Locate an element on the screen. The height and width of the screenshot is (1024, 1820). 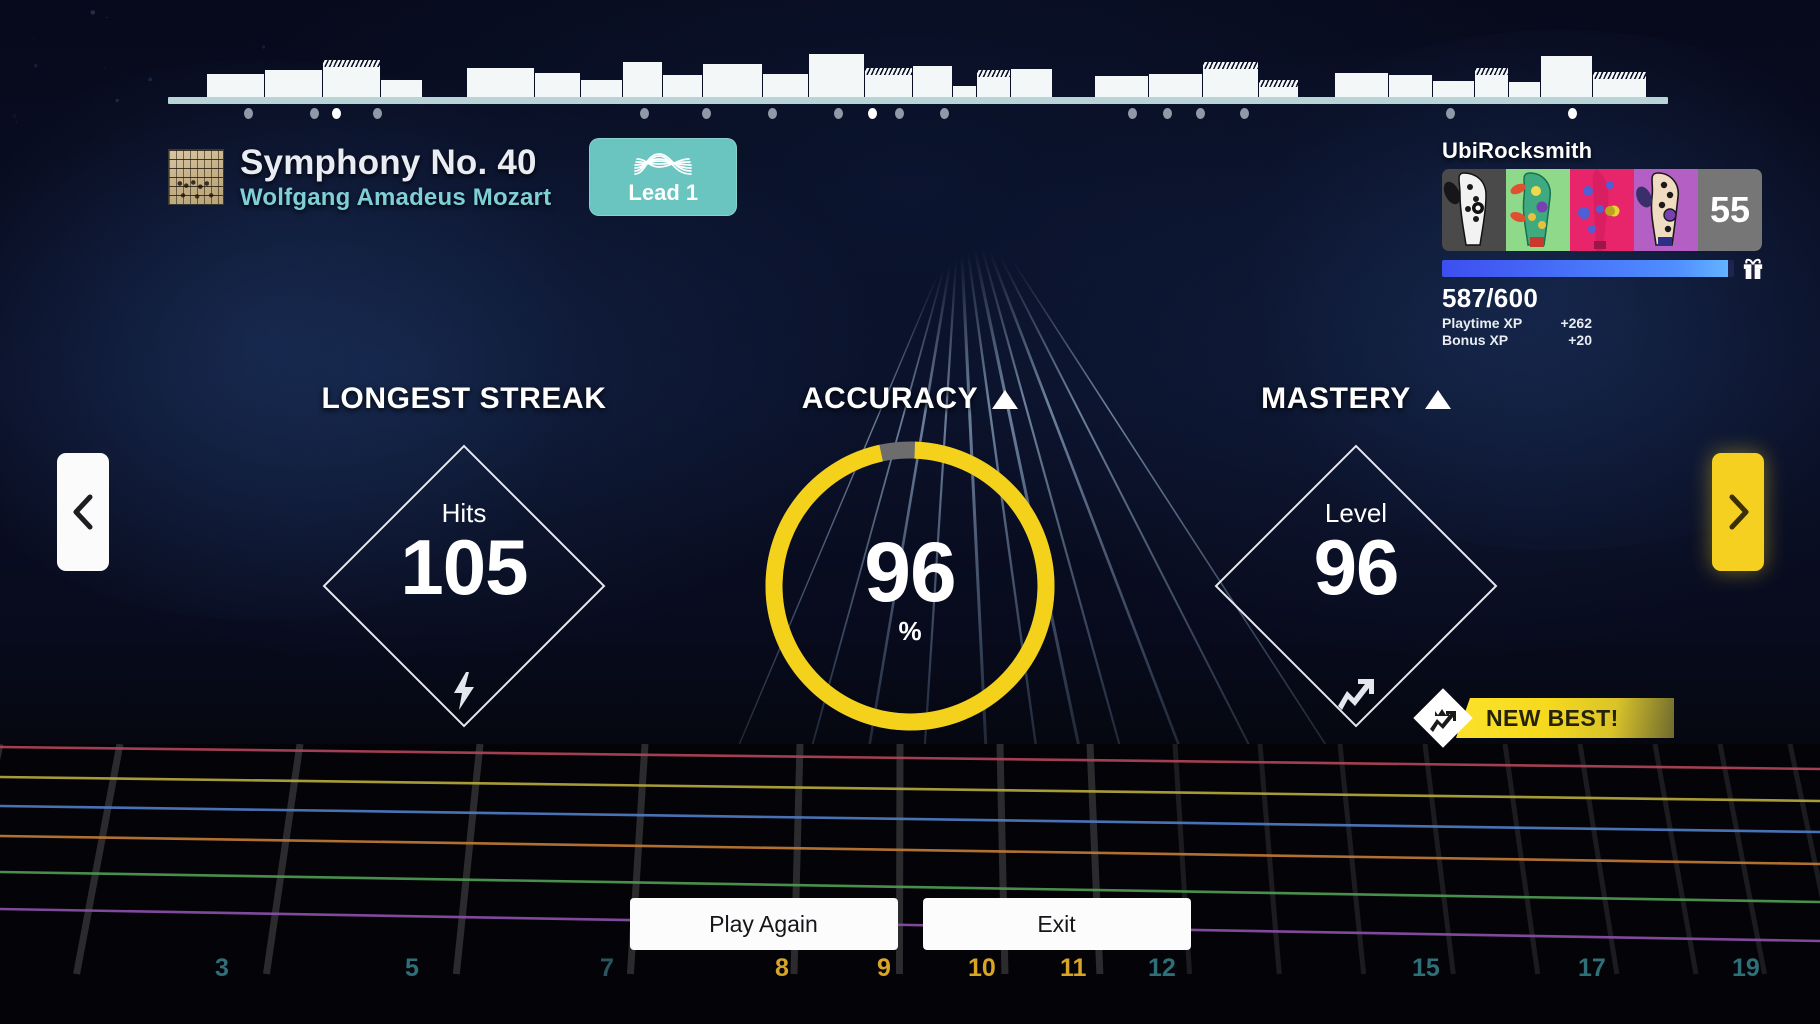
stat-longest-streak: LONGEST STREAK Hits 105 is located at coordinates (464, 564).